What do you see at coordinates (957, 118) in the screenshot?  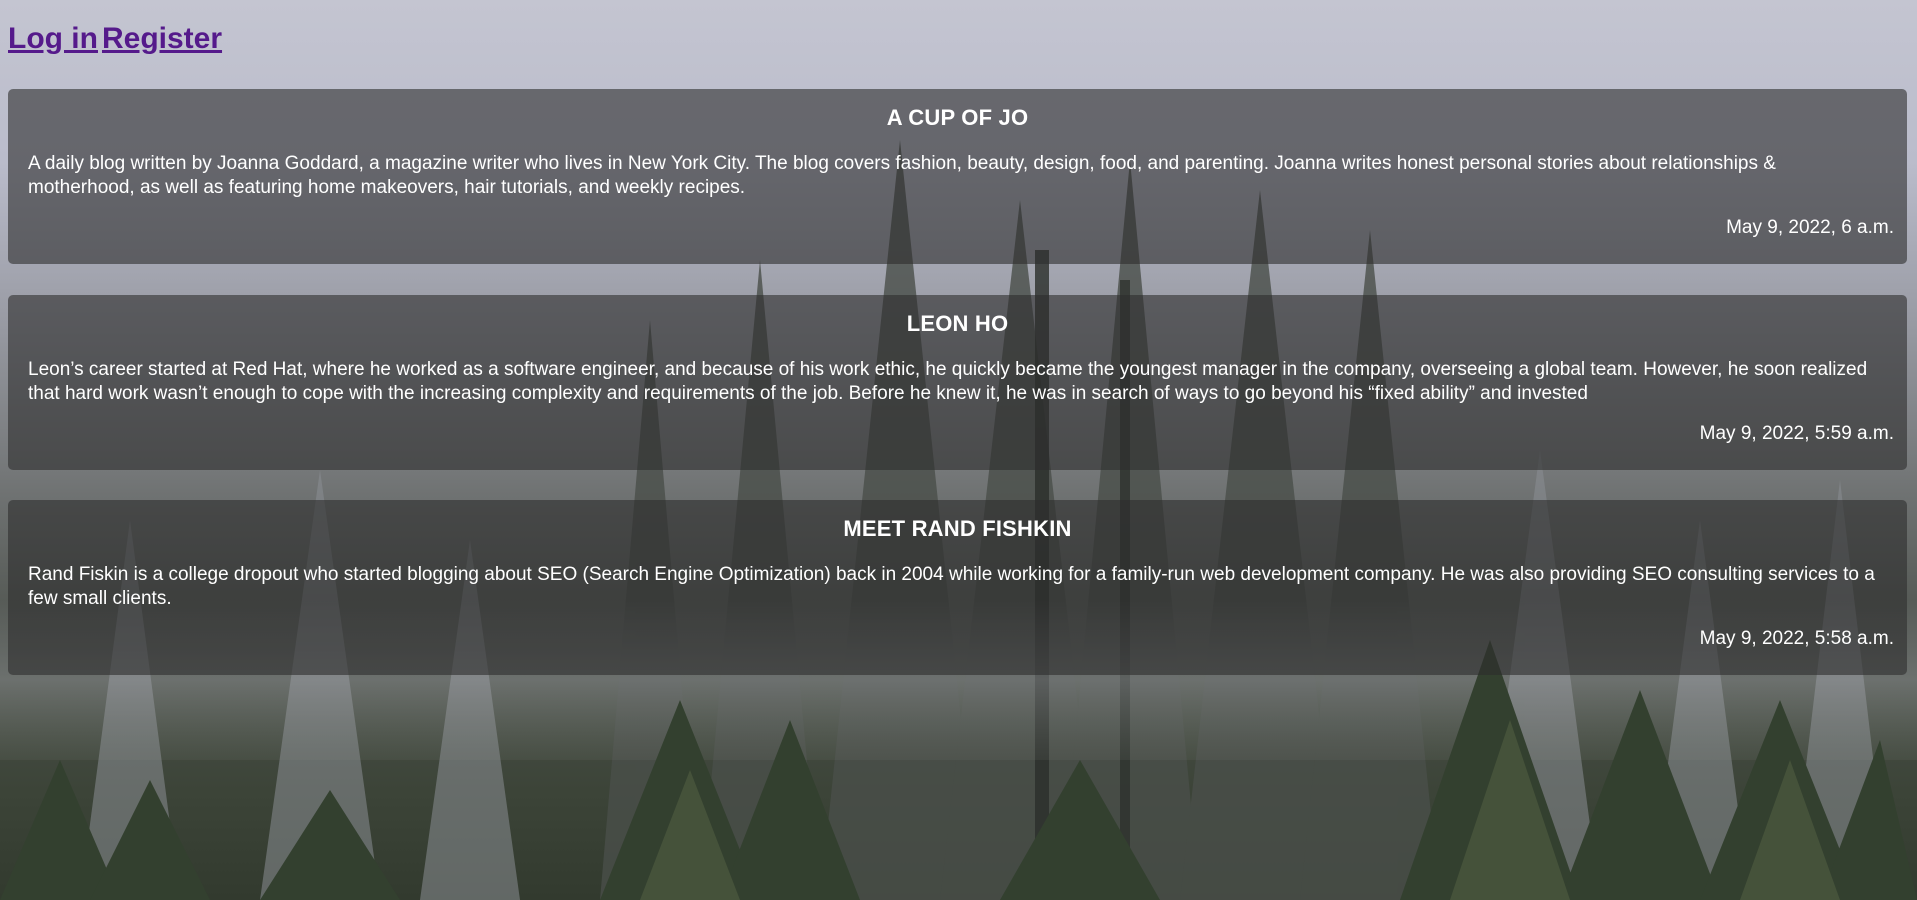 I see `post-title: A CUP OF JO` at bounding box center [957, 118].